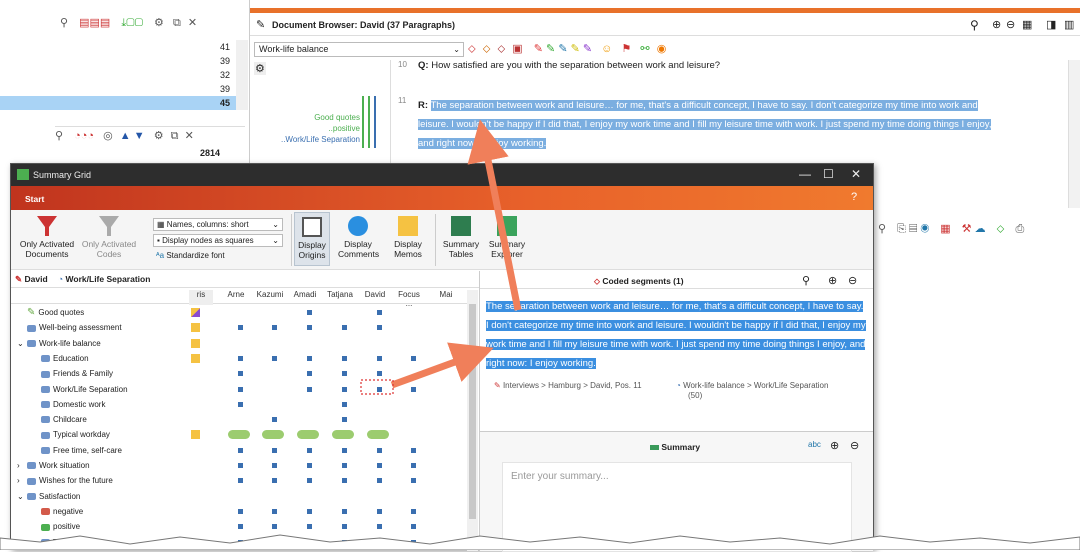 The width and height of the screenshot is (1080, 552). What do you see at coordinates (442, 365) in the screenshot?
I see `arrow-to-segment` at bounding box center [442, 365].